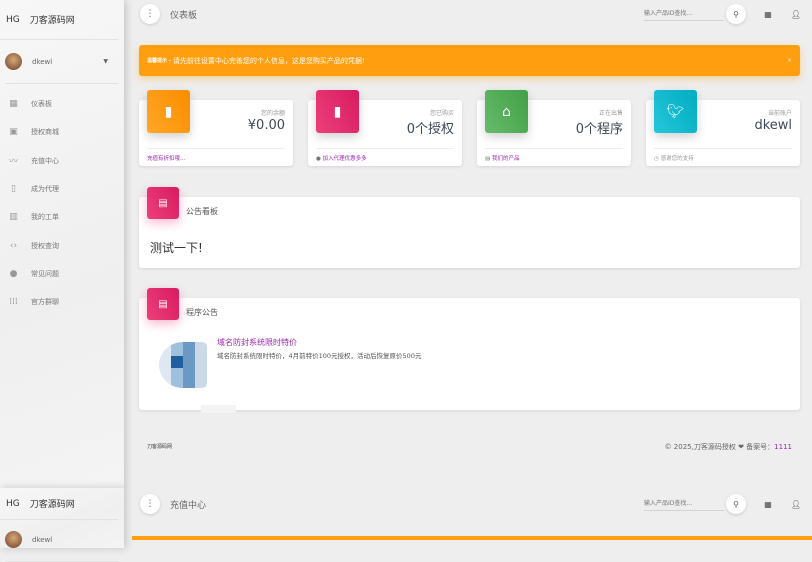  I want to click on stat-card-selling: ⌂ 正在出售 0个程序 ▤ 我们的产品, so click(554, 128).